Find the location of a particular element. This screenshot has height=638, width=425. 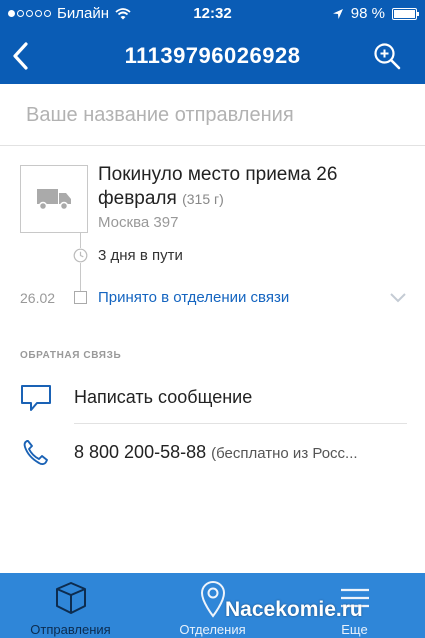

feedback-section-title: ОБРАТНАЯ СВЯЗЬ is located at coordinates (71, 355).